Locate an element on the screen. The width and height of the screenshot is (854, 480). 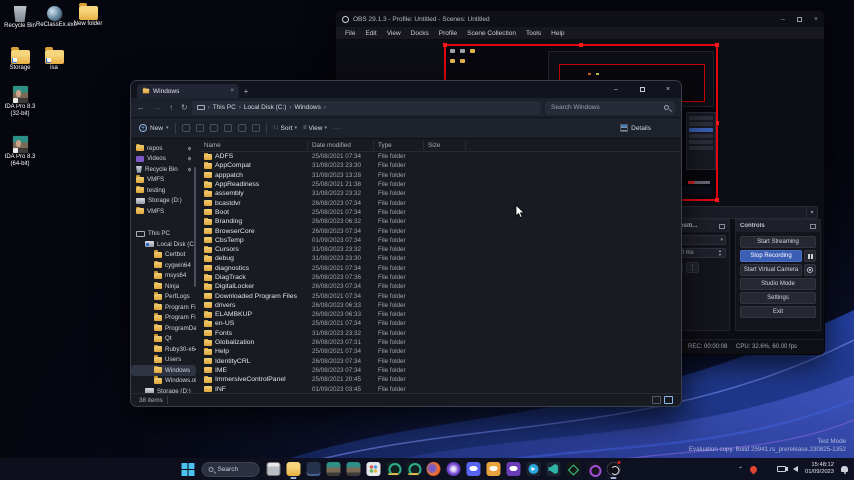
settings-button: Settings is located at coordinates (778, 298).